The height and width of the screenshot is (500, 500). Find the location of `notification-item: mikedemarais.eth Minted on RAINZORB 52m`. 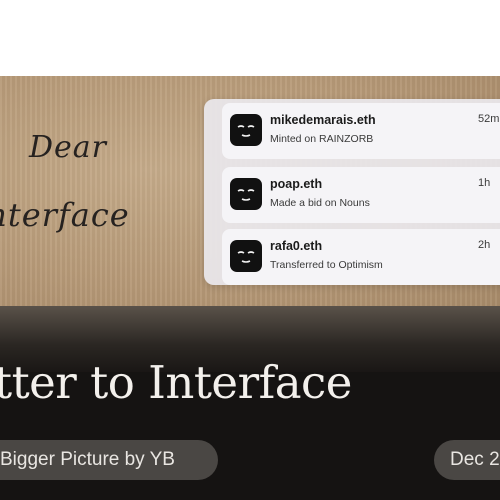

notification-item: mikedemarais.eth Minted on RAINZORB 52m is located at coordinates (361, 131).